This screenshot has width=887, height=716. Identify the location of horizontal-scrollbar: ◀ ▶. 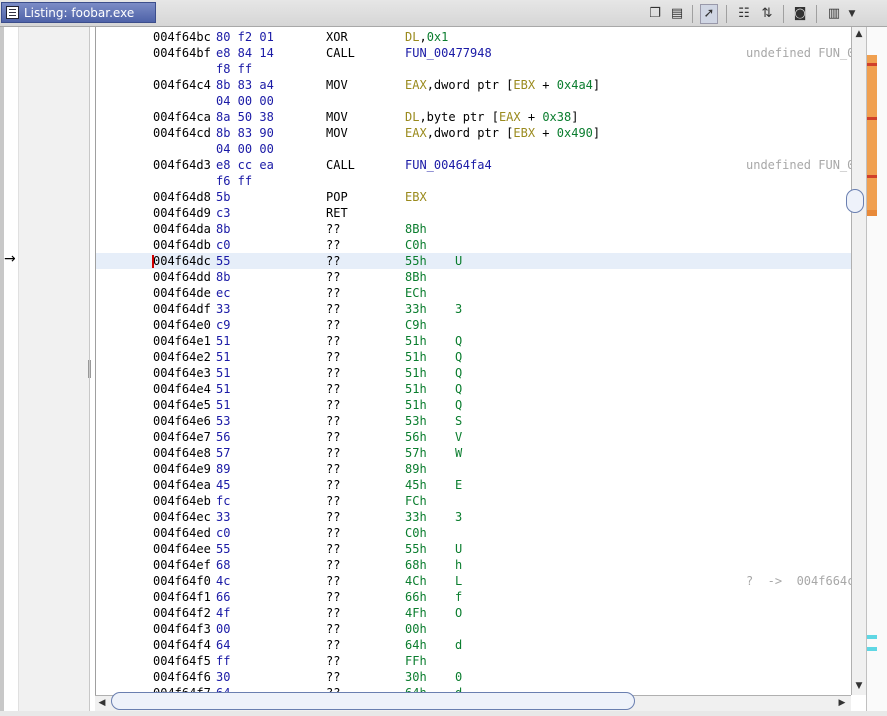
(473, 701).